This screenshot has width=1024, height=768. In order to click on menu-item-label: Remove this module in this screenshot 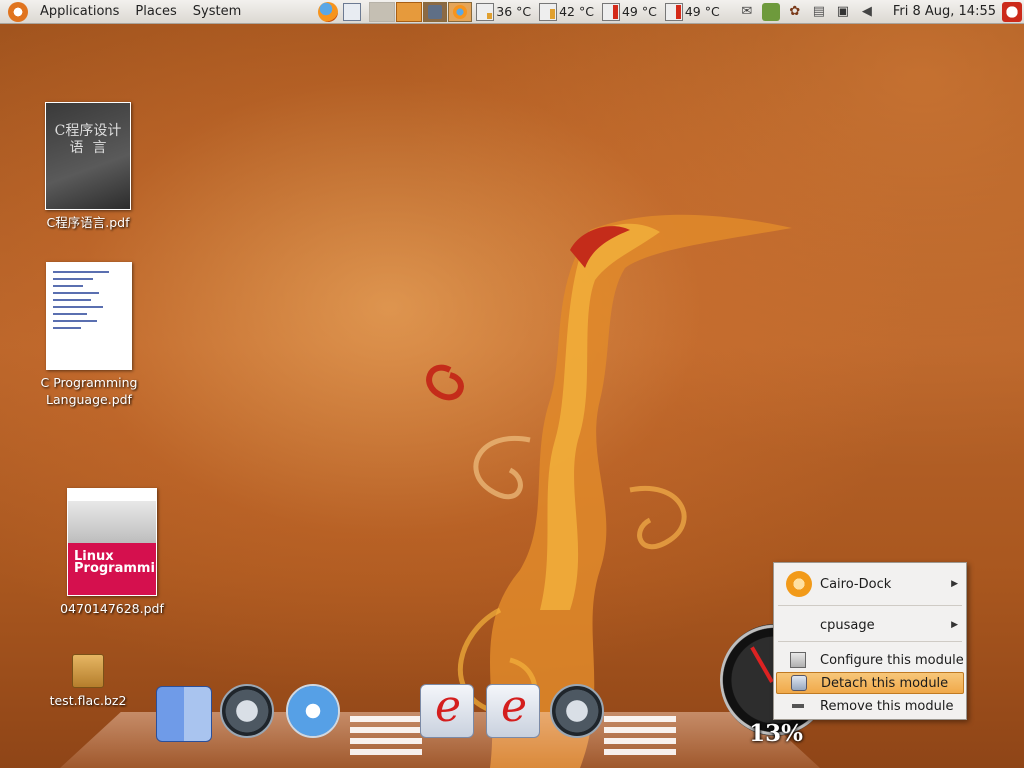, I will do `click(887, 706)`.